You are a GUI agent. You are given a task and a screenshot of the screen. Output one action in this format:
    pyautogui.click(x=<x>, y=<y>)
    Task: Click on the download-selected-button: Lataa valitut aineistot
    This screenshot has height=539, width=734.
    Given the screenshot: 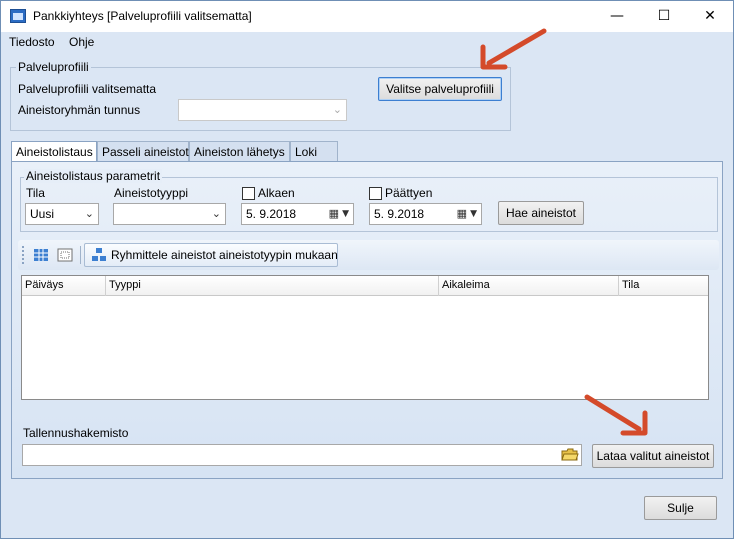 What is the action you would take?
    pyautogui.click(x=653, y=456)
    